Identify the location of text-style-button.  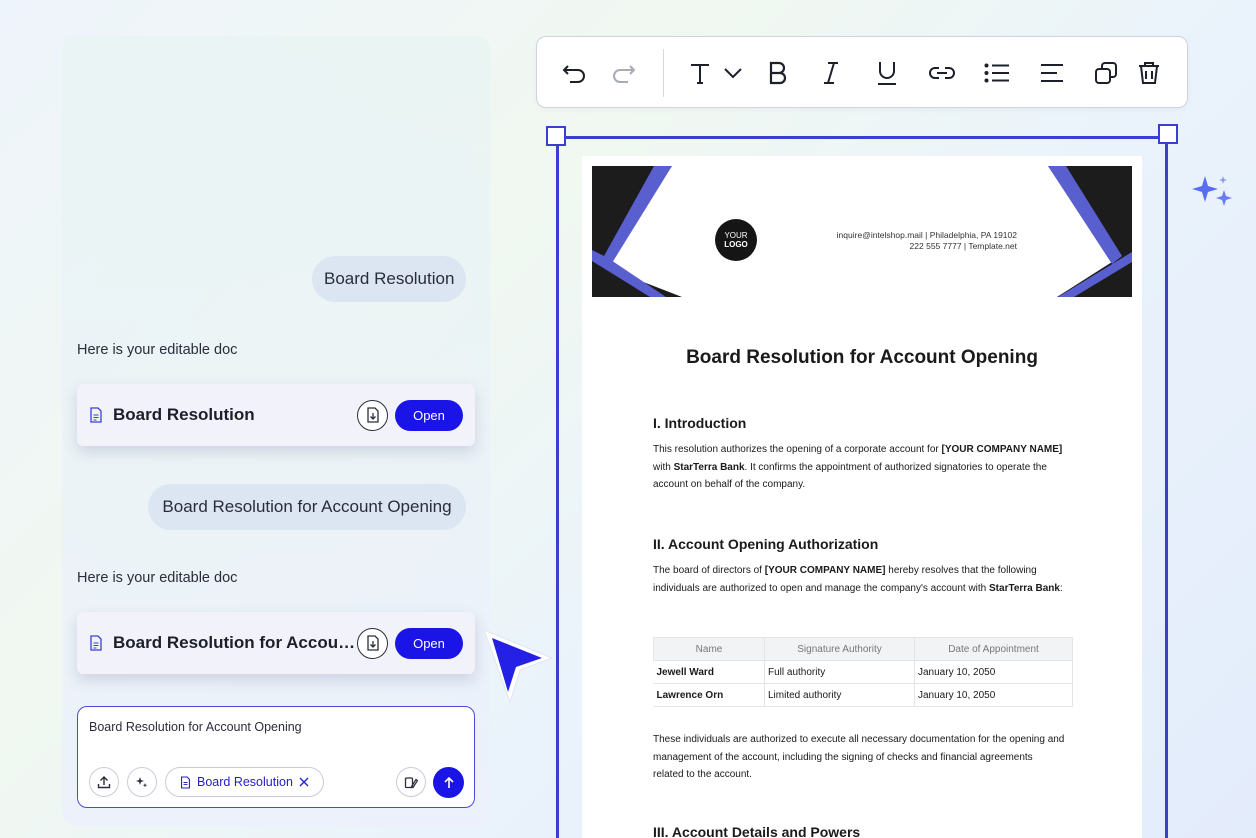
(700, 73).